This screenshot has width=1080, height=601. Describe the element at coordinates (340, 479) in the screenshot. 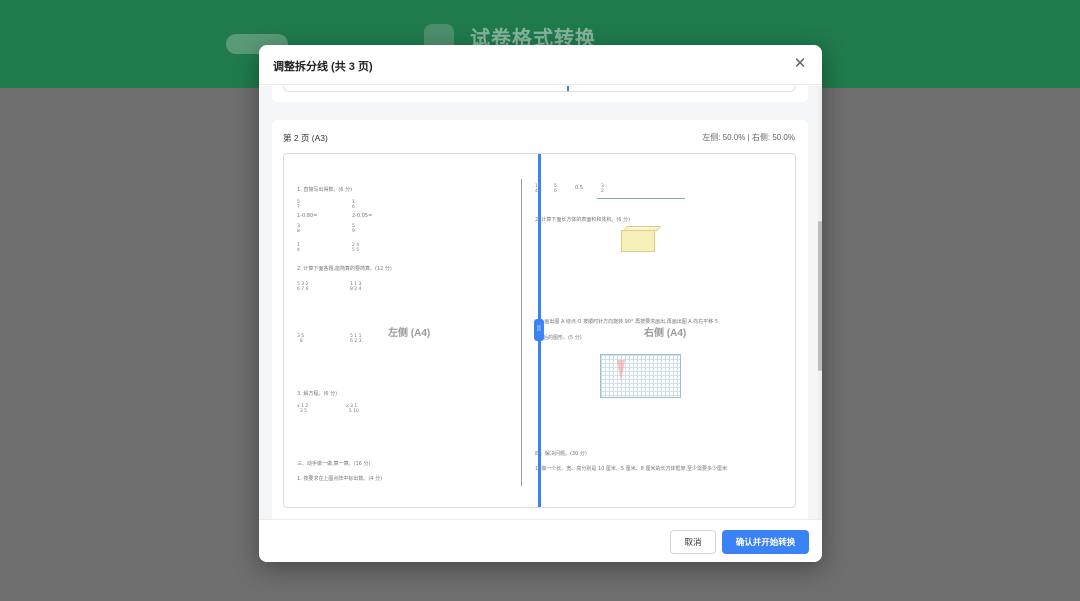

I see `question-text: 1. 按要求在上图点阵中标出数。(4 分)` at that location.